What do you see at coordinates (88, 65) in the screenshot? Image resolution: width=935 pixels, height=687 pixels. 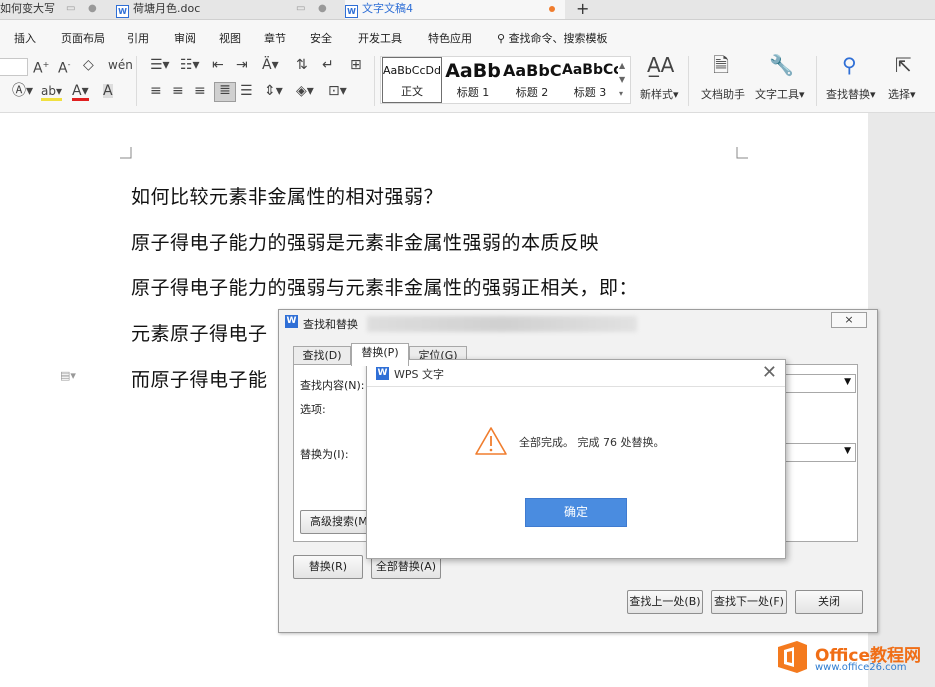 I see `clear-format-icon: ◇` at bounding box center [88, 65].